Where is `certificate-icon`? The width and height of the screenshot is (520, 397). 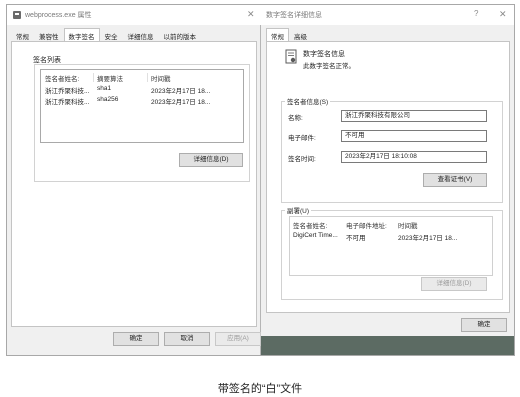 certificate-icon is located at coordinates (291, 56).